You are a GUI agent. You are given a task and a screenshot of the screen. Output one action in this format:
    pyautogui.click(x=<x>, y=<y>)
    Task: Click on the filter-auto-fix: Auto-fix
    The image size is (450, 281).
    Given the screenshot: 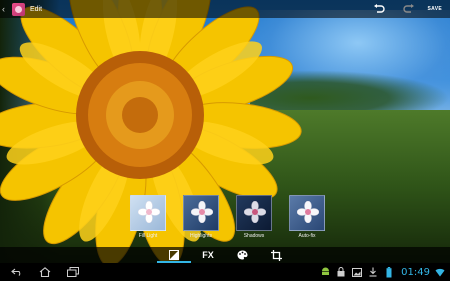 What is the action you would take?
    pyautogui.click(x=307, y=219)
    